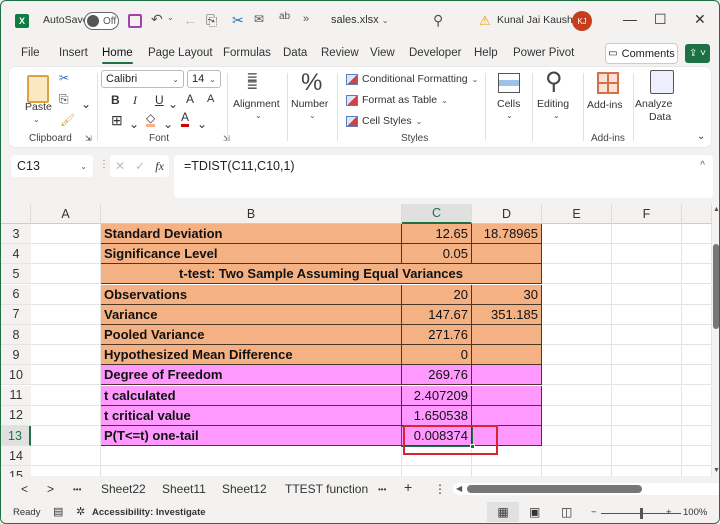 This screenshot has height=524, width=720. What do you see at coordinates (157, 19) in the screenshot?
I see `undo-icon: ↶` at bounding box center [157, 19].